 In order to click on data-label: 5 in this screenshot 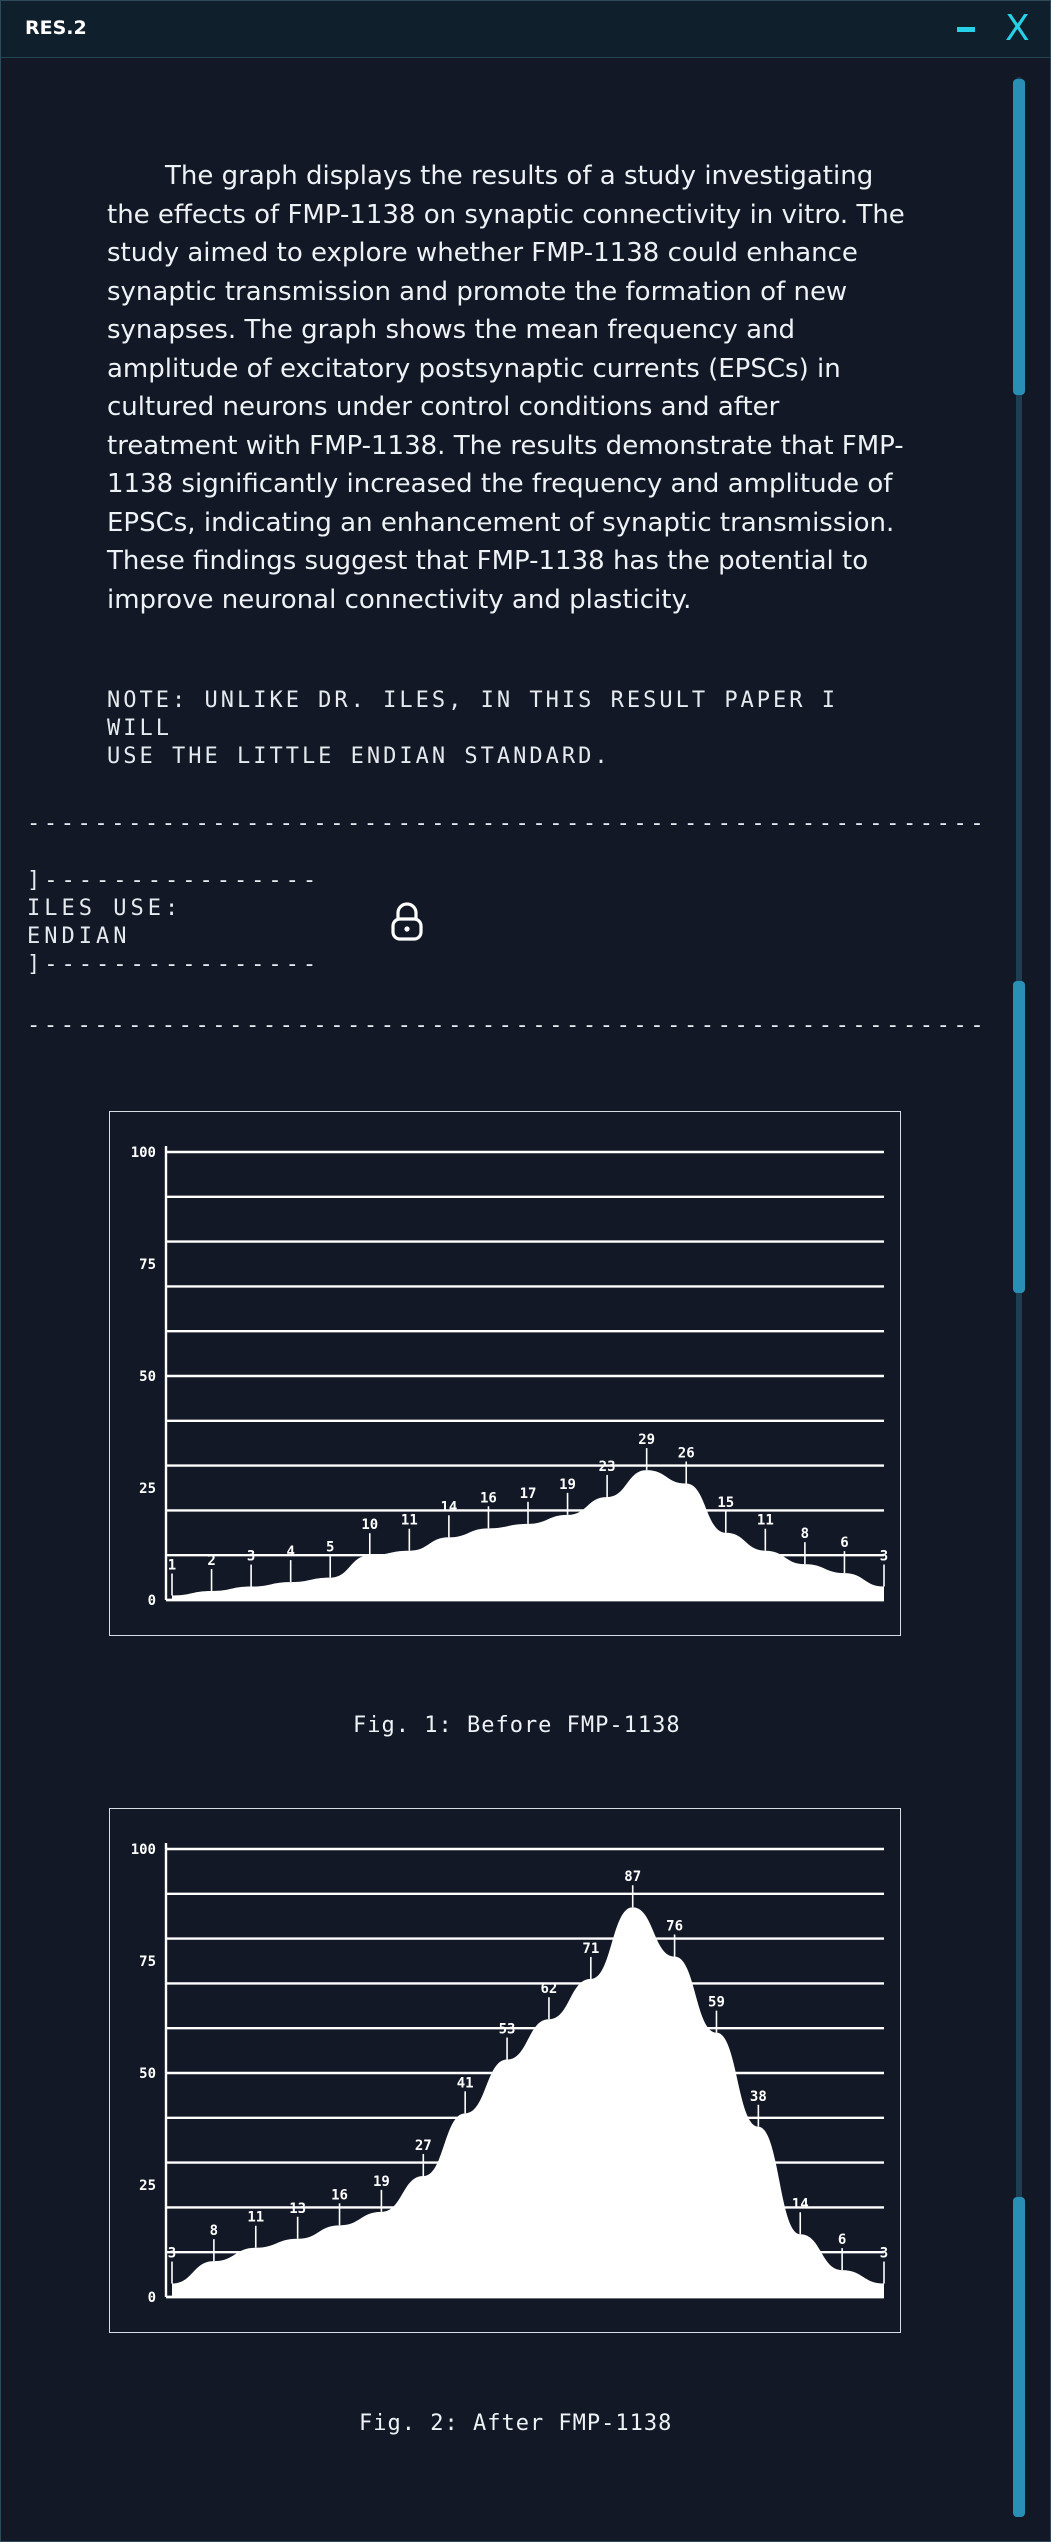, I will do `click(330, 1548)`.